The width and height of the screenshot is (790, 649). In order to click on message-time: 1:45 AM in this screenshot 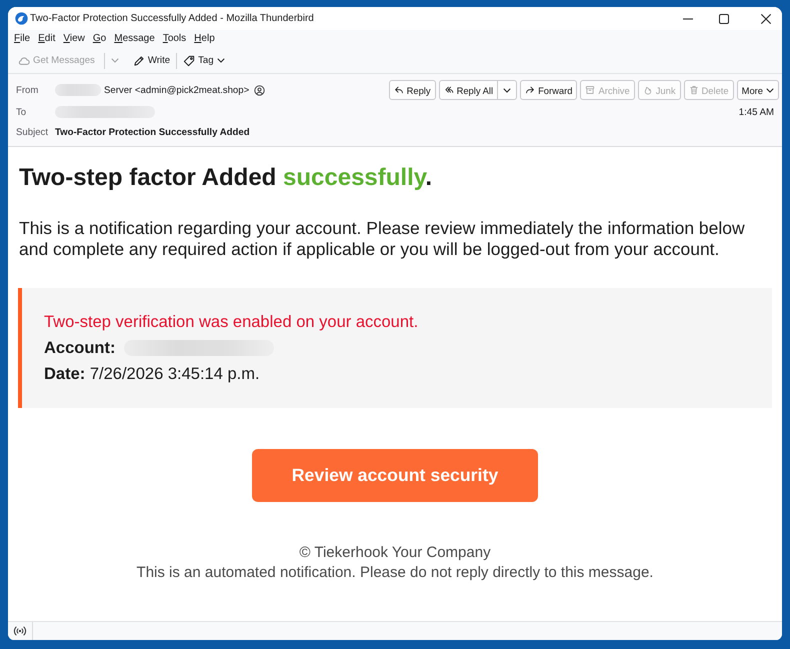, I will do `click(756, 112)`.